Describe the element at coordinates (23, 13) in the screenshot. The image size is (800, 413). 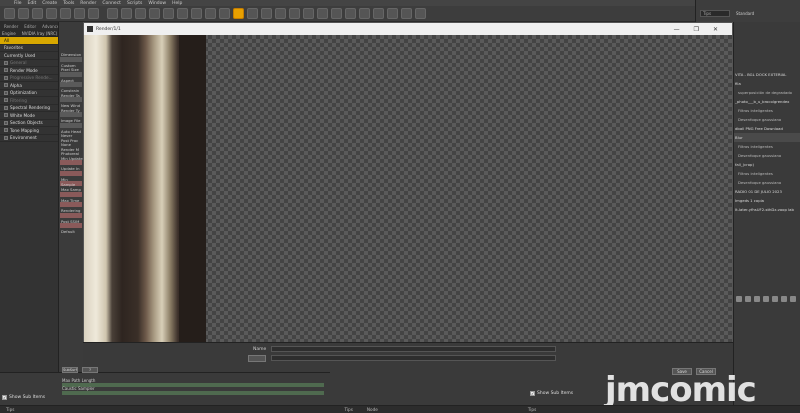
I see `open-file-icon` at that location.